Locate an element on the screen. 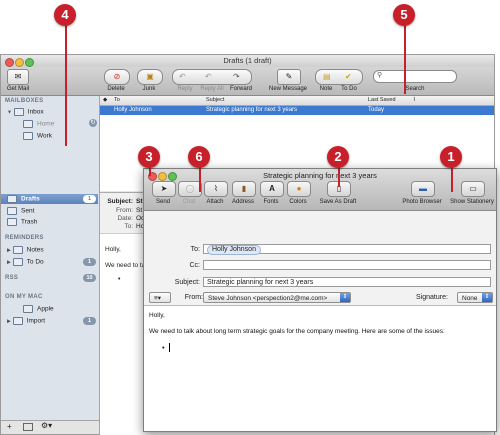 This screenshot has width=500, height=435. callout-2-line is located at coordinates (339, 176).